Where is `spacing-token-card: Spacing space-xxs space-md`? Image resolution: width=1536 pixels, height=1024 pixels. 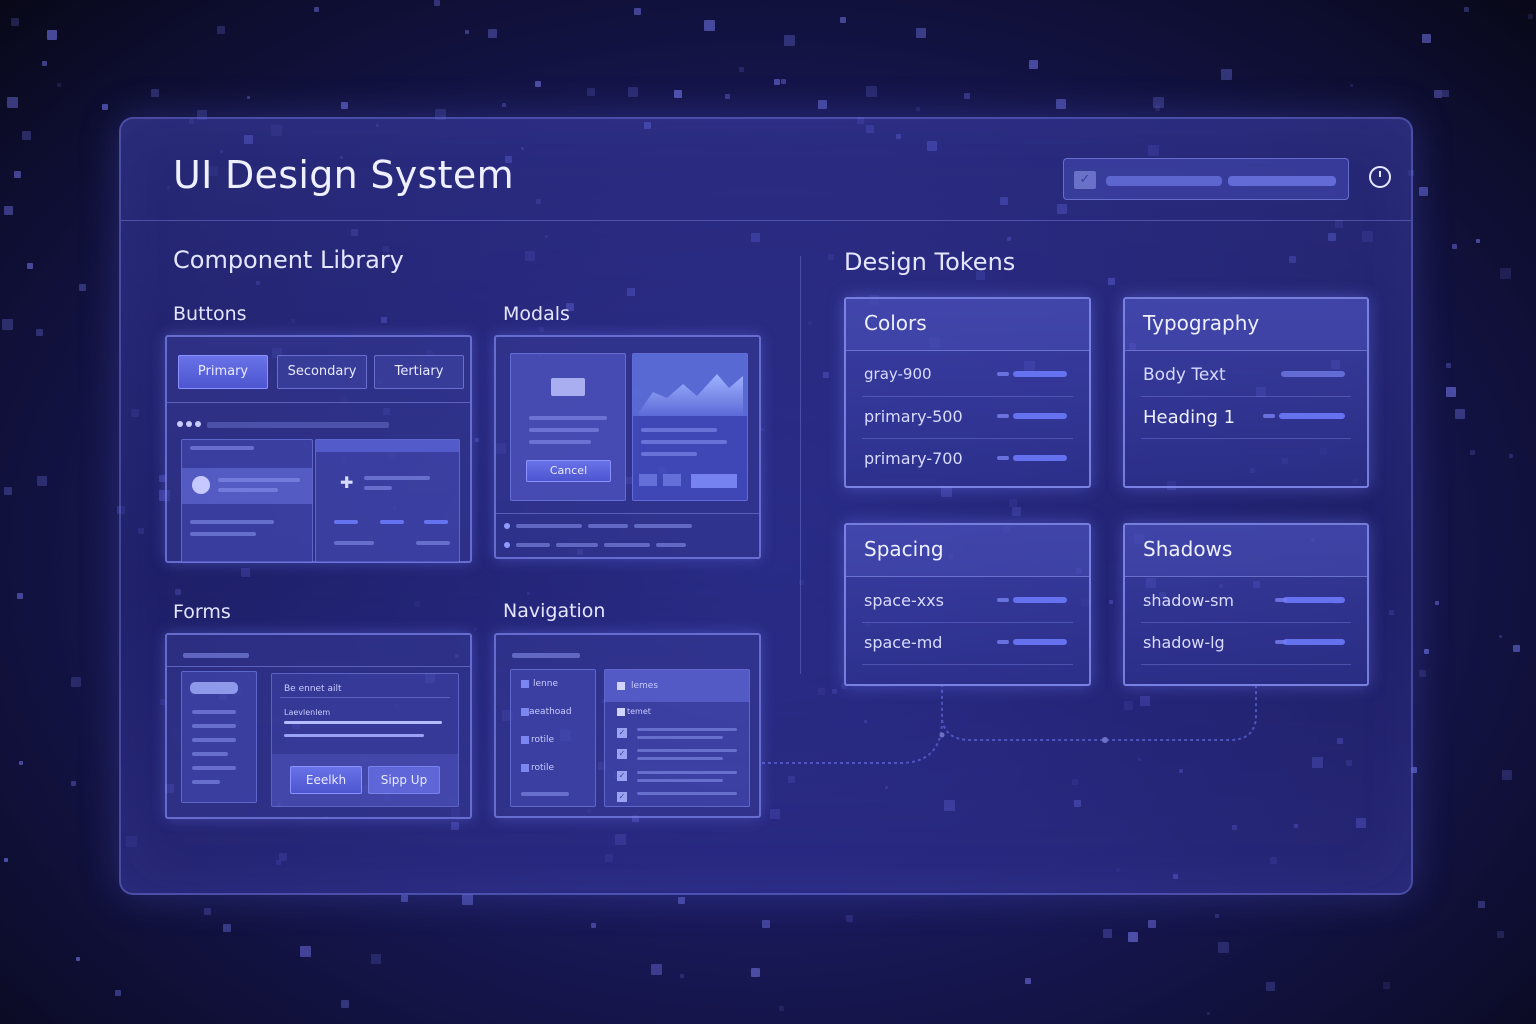
spacing-token-card: Spacing space-xxs space-md is located at coordinates (967, 604).